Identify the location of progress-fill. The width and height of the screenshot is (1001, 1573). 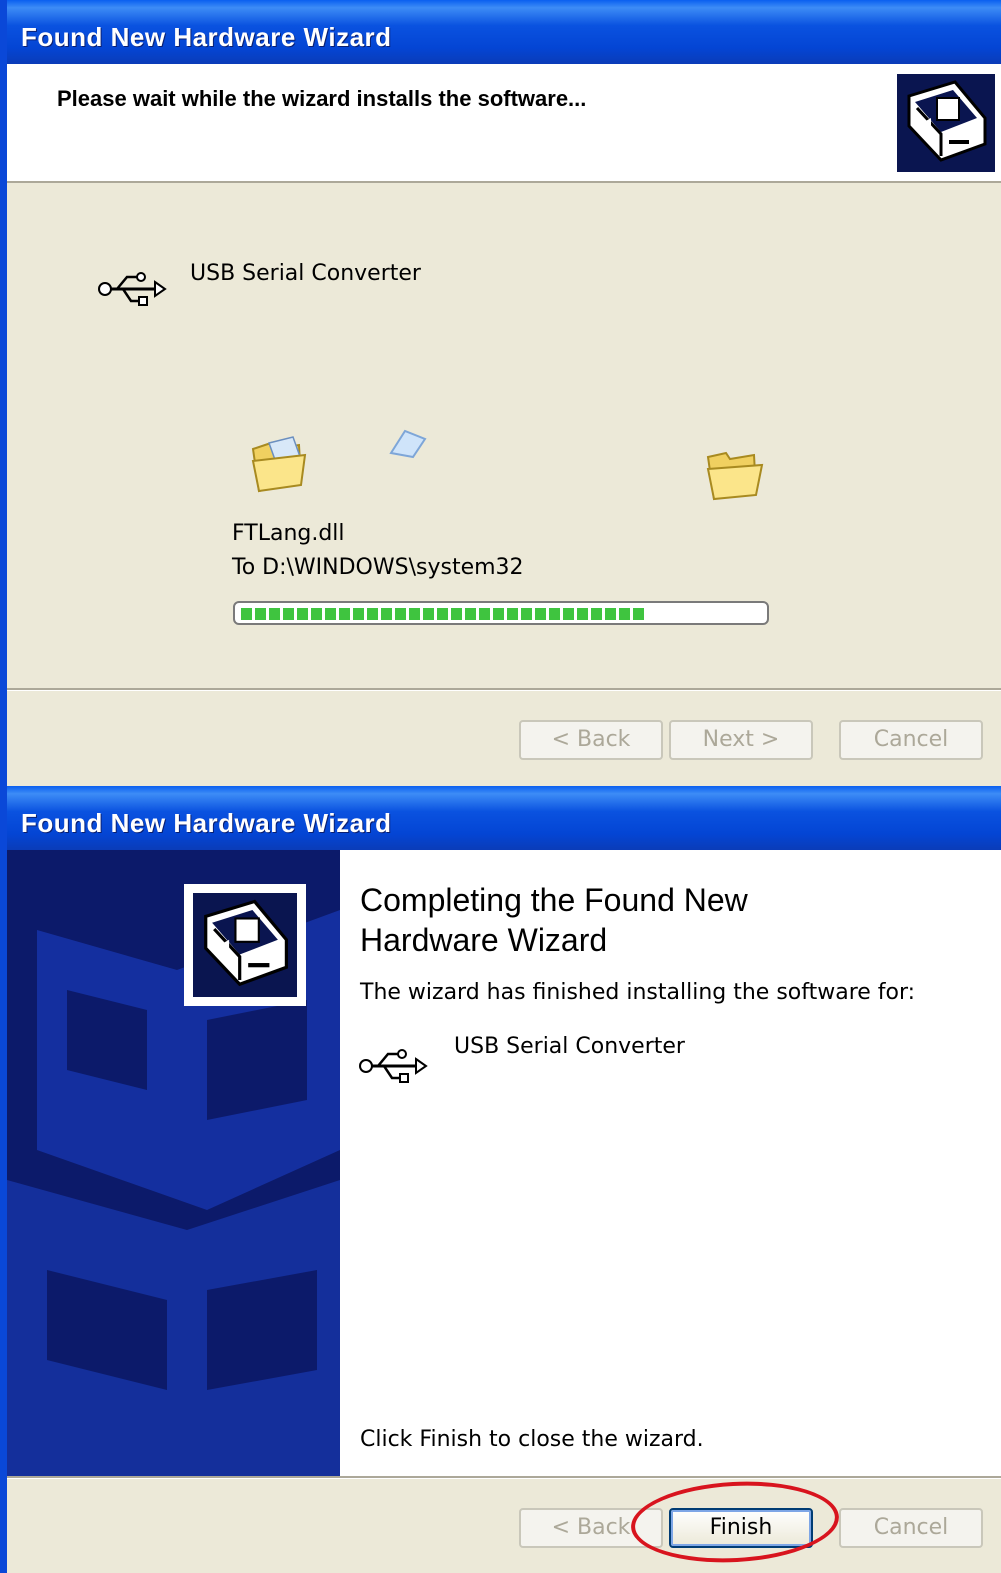
(444, 614).